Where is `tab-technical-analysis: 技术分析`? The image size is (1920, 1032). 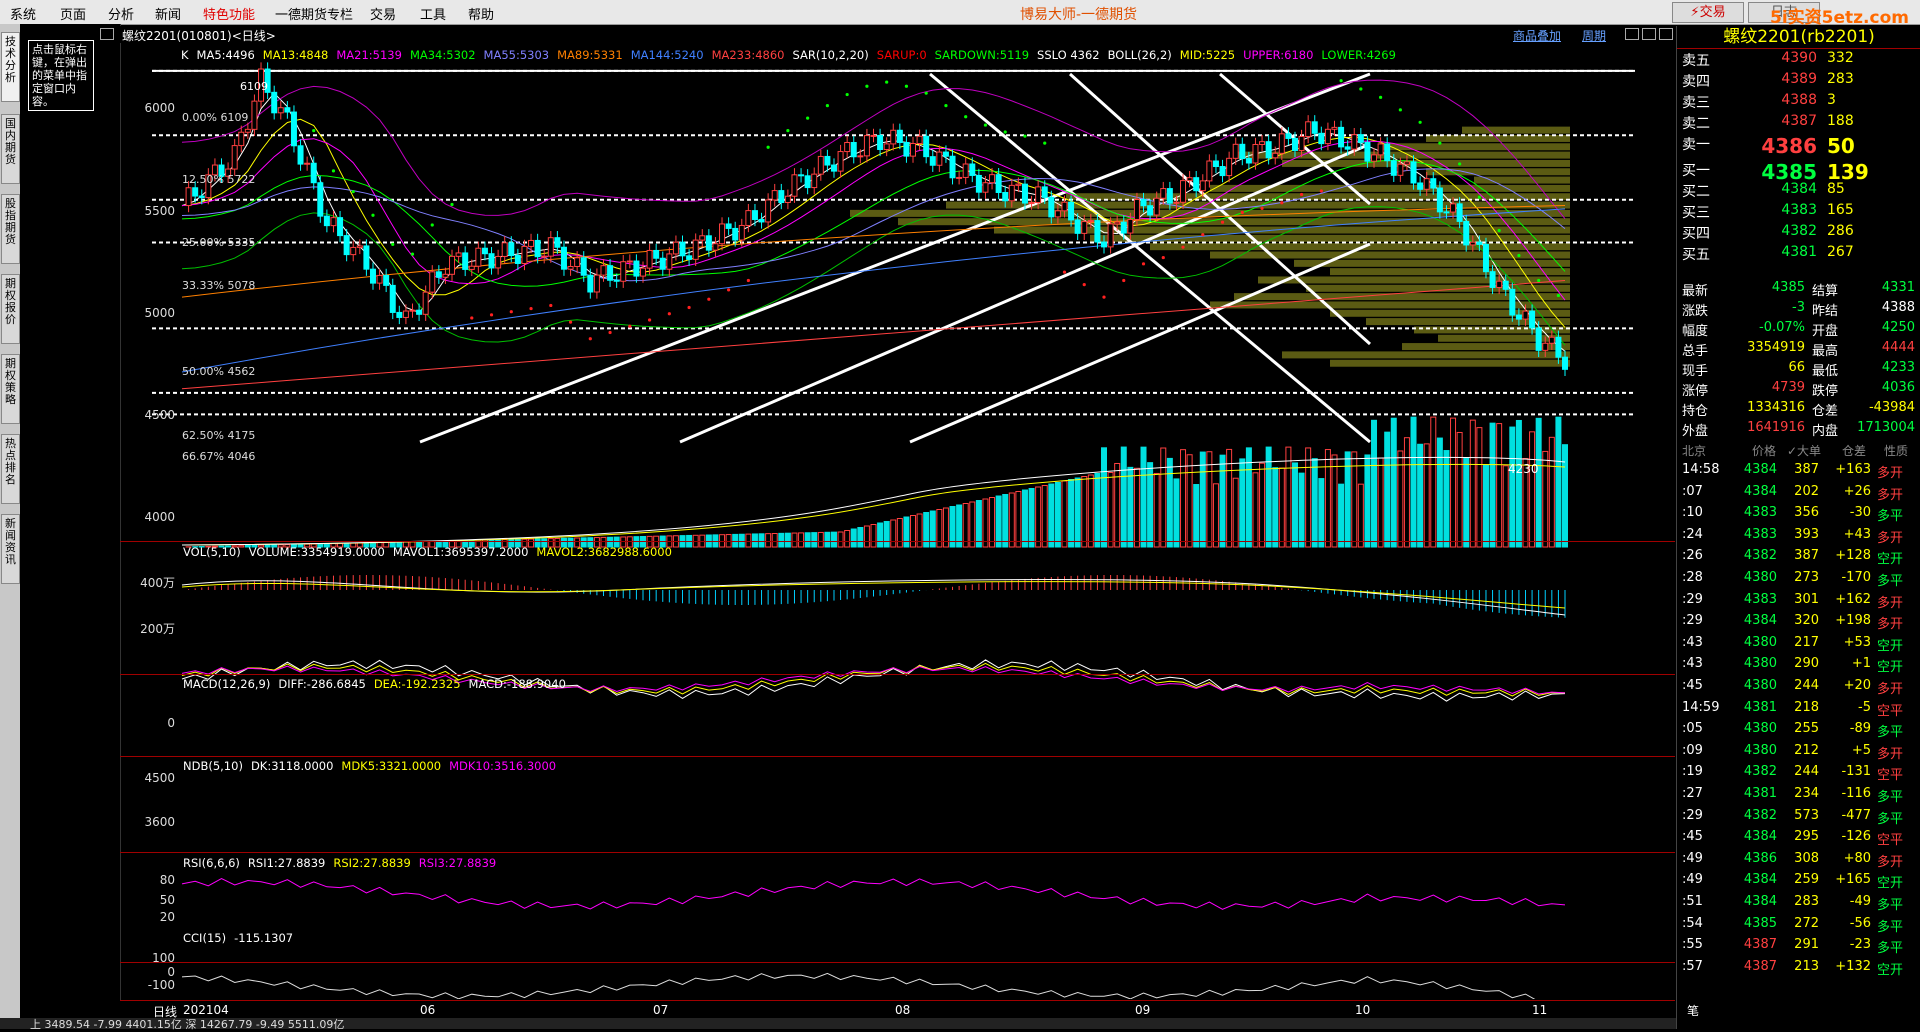
tab-technical-analysis: 技术分析 is located at coordinates (10, 67).